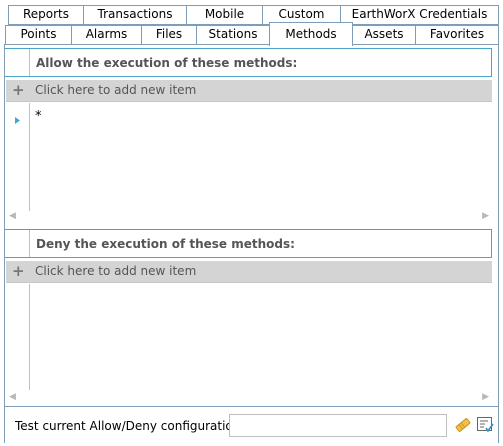 The image size is (503, 446). What do you see at coordinates (485, 425) in the screenshot?
I see `test-checklist-icon` at bounding box center [485, 425].